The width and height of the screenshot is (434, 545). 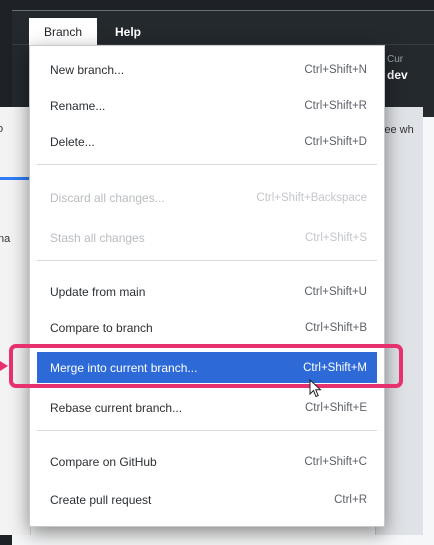 What do you see at coordinates (335, 461) in the screenshot?
I see `menu-item-shortcut: Ctrl+Shift+C` at bounding box center [335, 461].